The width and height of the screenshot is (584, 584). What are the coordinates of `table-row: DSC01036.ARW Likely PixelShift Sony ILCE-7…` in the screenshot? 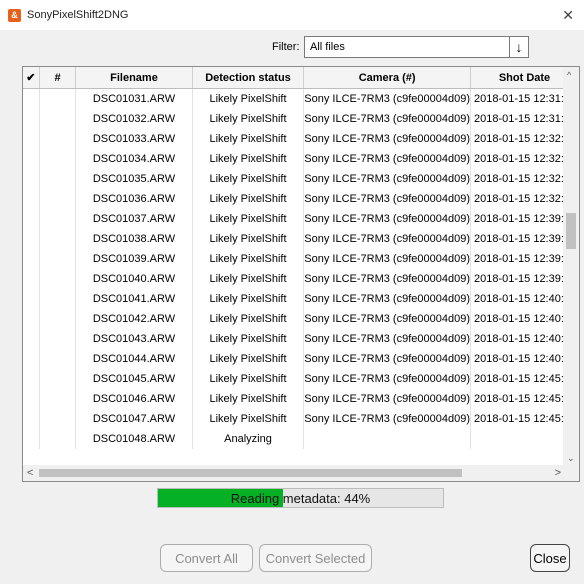 It's located at (301, 199).